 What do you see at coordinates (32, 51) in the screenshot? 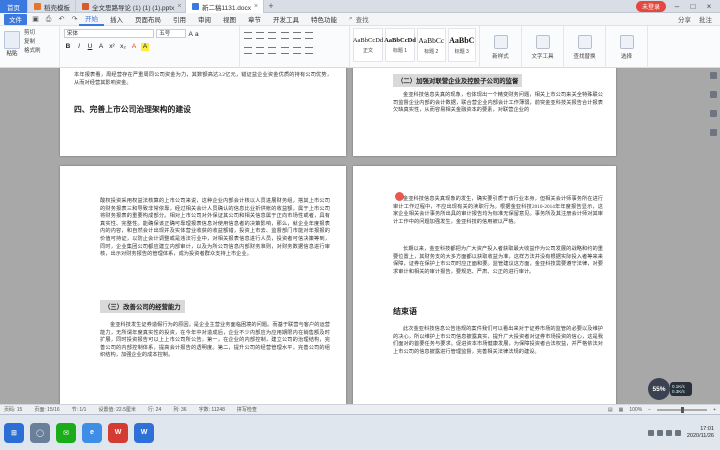
I see `format-painter-button: 格式刷` at bounding box center [32, 51].